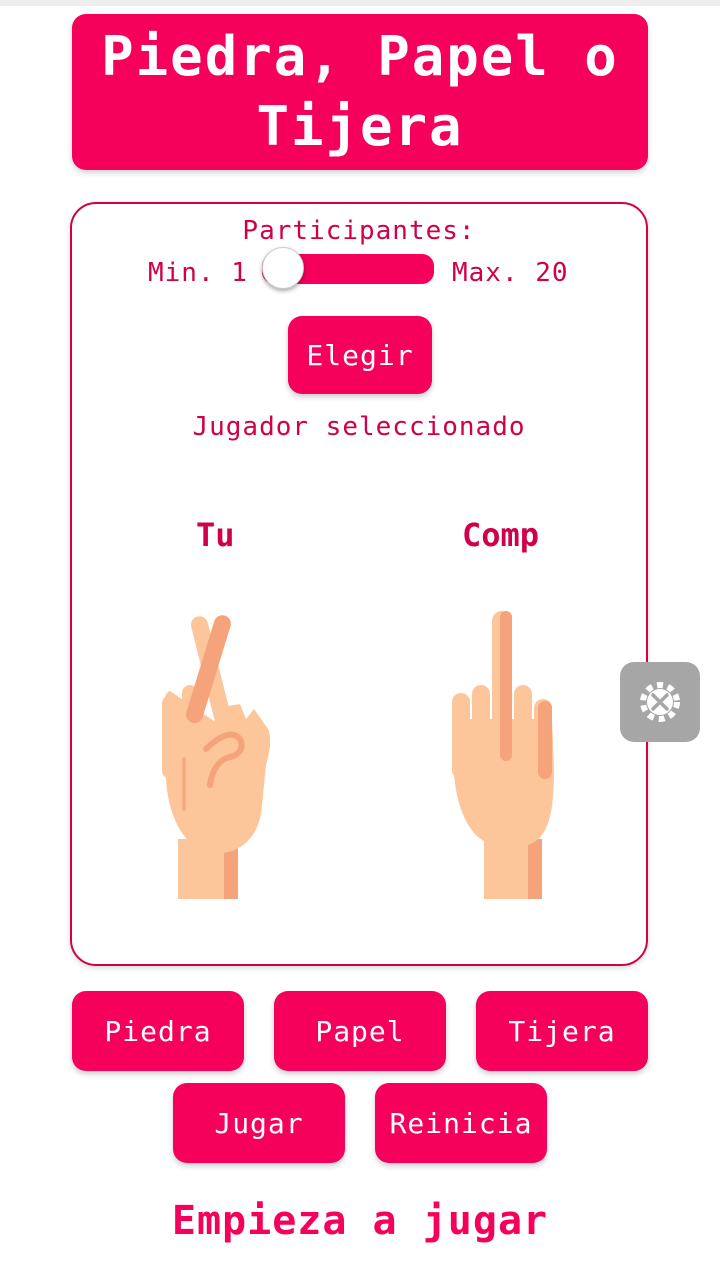 The height and width of the screenshot is (1266, 720). Describe the element at coordinates (562, 1031) in the screenshot. I see `scissors-button: Tijera` at that location.